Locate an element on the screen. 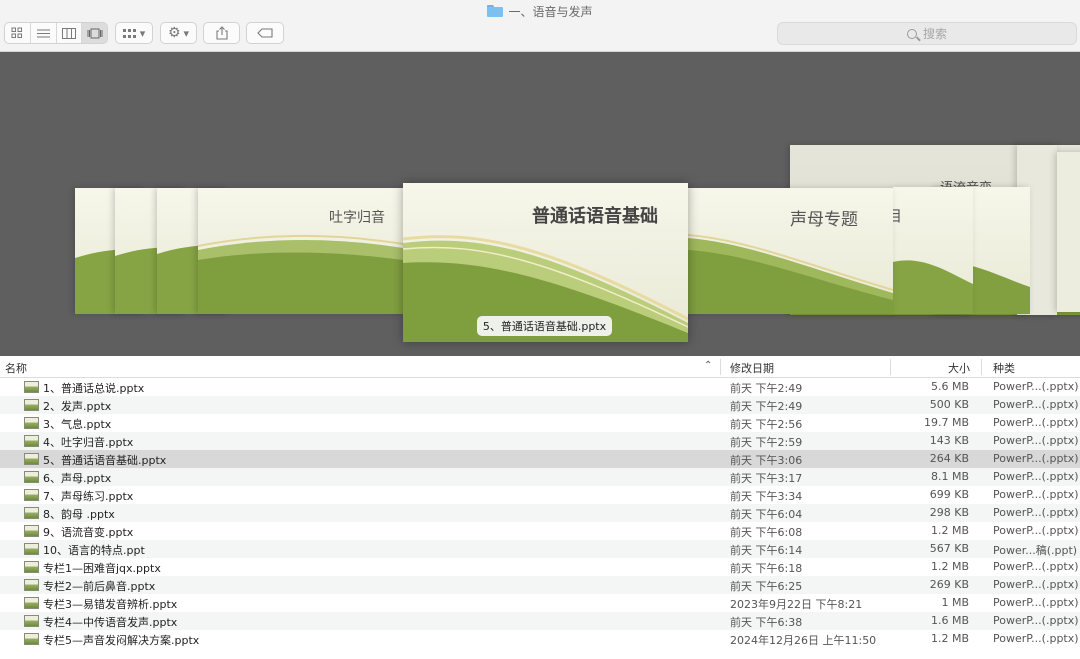 The width and height of the screenshot is (1080, 659). file-name: 专栏5—声音发闷解决方案.pptx is located at coordinates (121, 640).